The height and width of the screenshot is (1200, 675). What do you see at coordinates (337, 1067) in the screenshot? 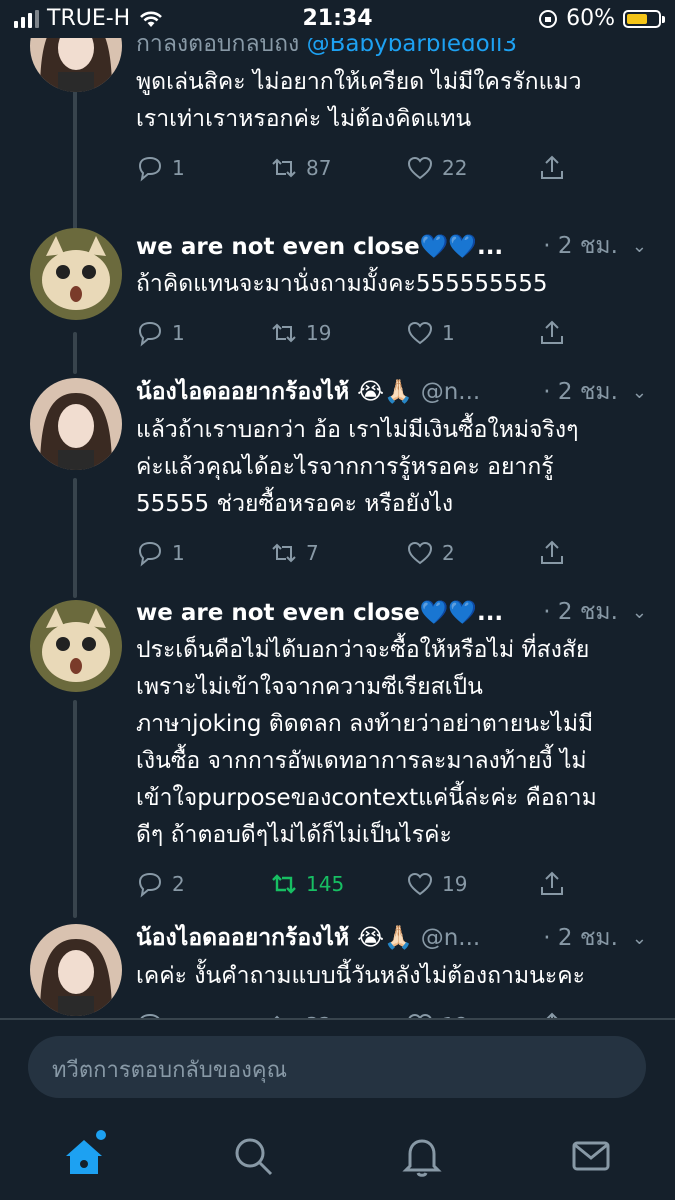
I see `reply-composer-input: ทวีตการตอบกลับของคุณ` at bounding box center [337, 1067].